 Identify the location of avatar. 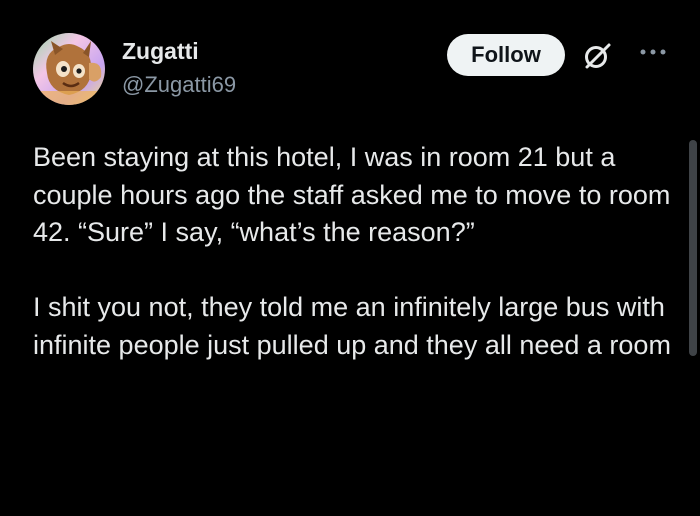
(69, 69).